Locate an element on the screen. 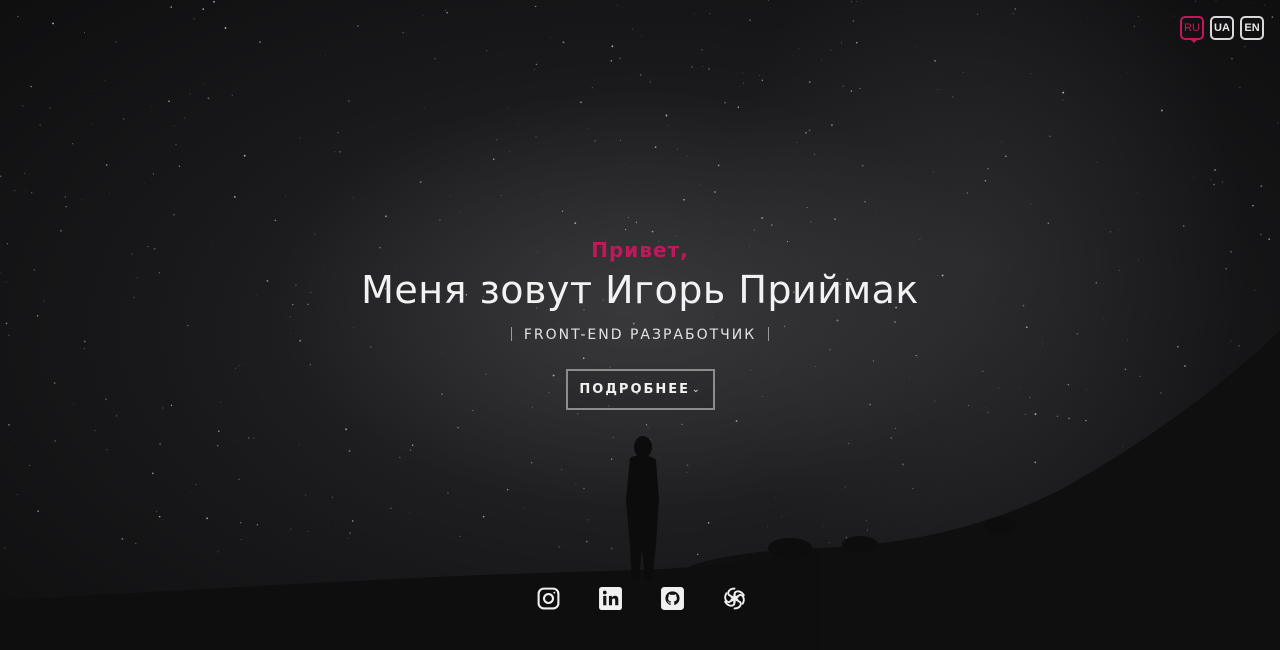  lang-button-ru: RU is located at coordinates (1192, 29).